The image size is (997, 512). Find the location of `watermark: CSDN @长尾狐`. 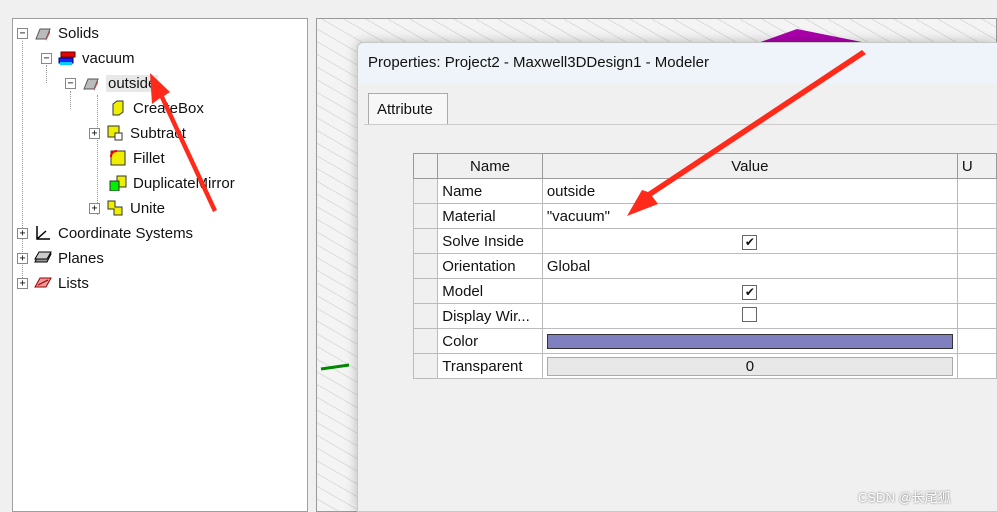

watermark: CSDN @长尾狐 is located at coordinates (904, 497).